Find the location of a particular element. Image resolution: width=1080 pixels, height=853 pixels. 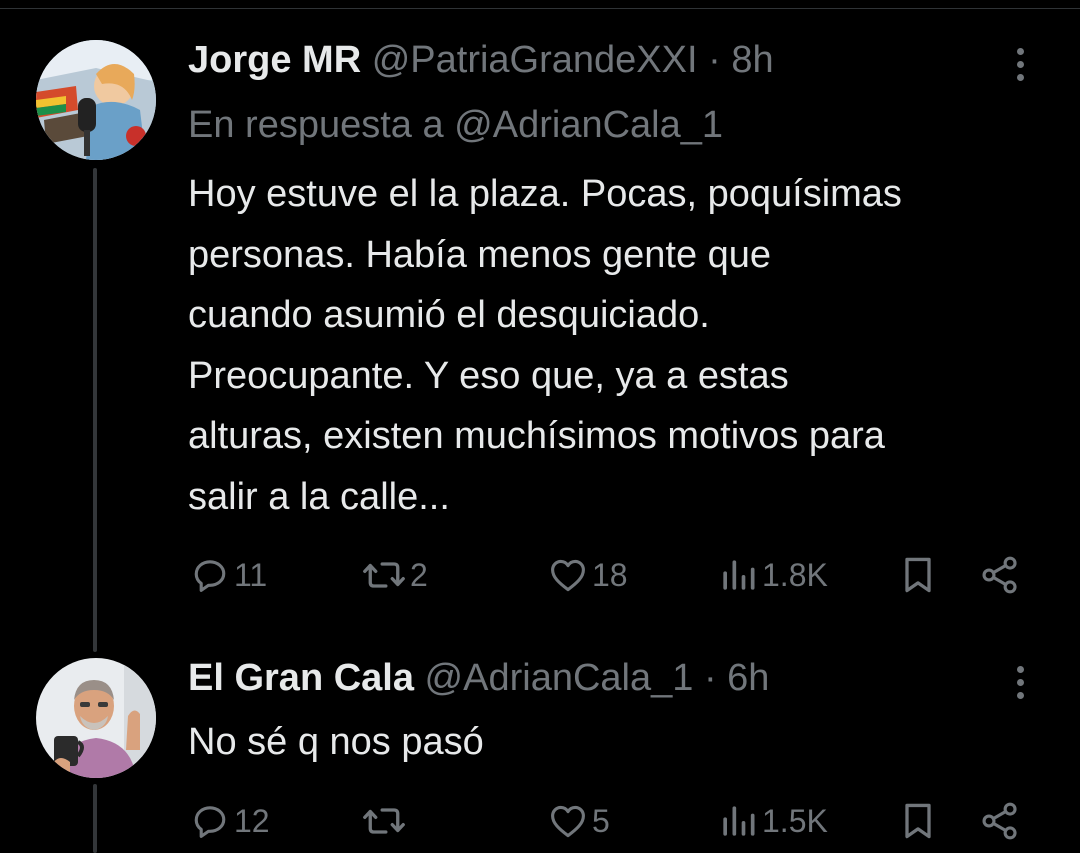

user-handle: @AdrianCala_1 is located at coordinates (559, 678).